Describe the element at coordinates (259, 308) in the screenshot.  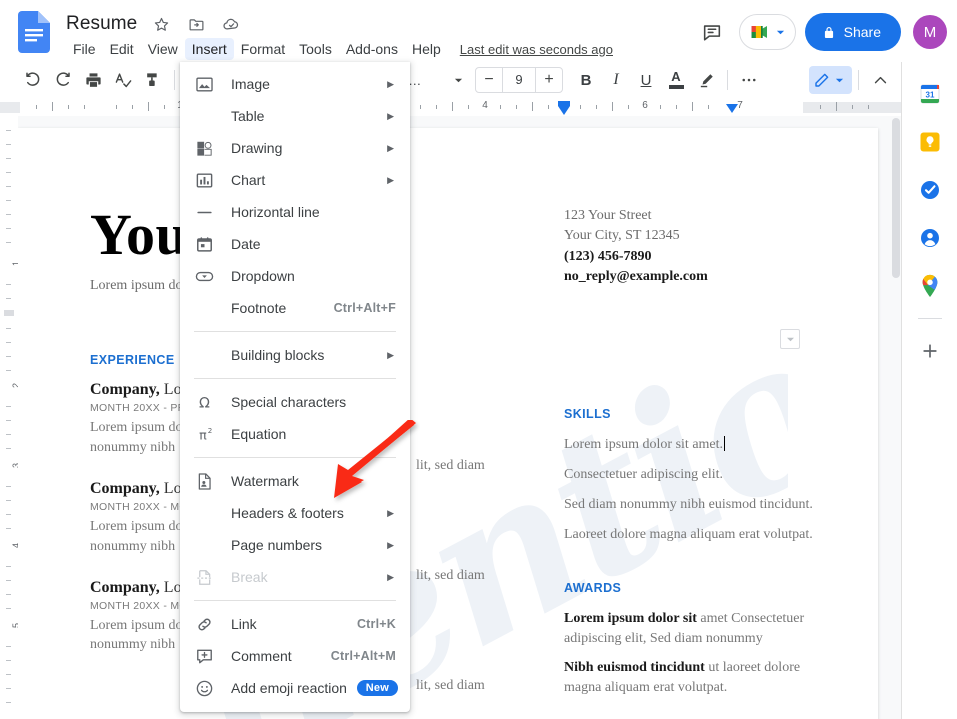
I see `menu-item-label: Footnote` at that location.